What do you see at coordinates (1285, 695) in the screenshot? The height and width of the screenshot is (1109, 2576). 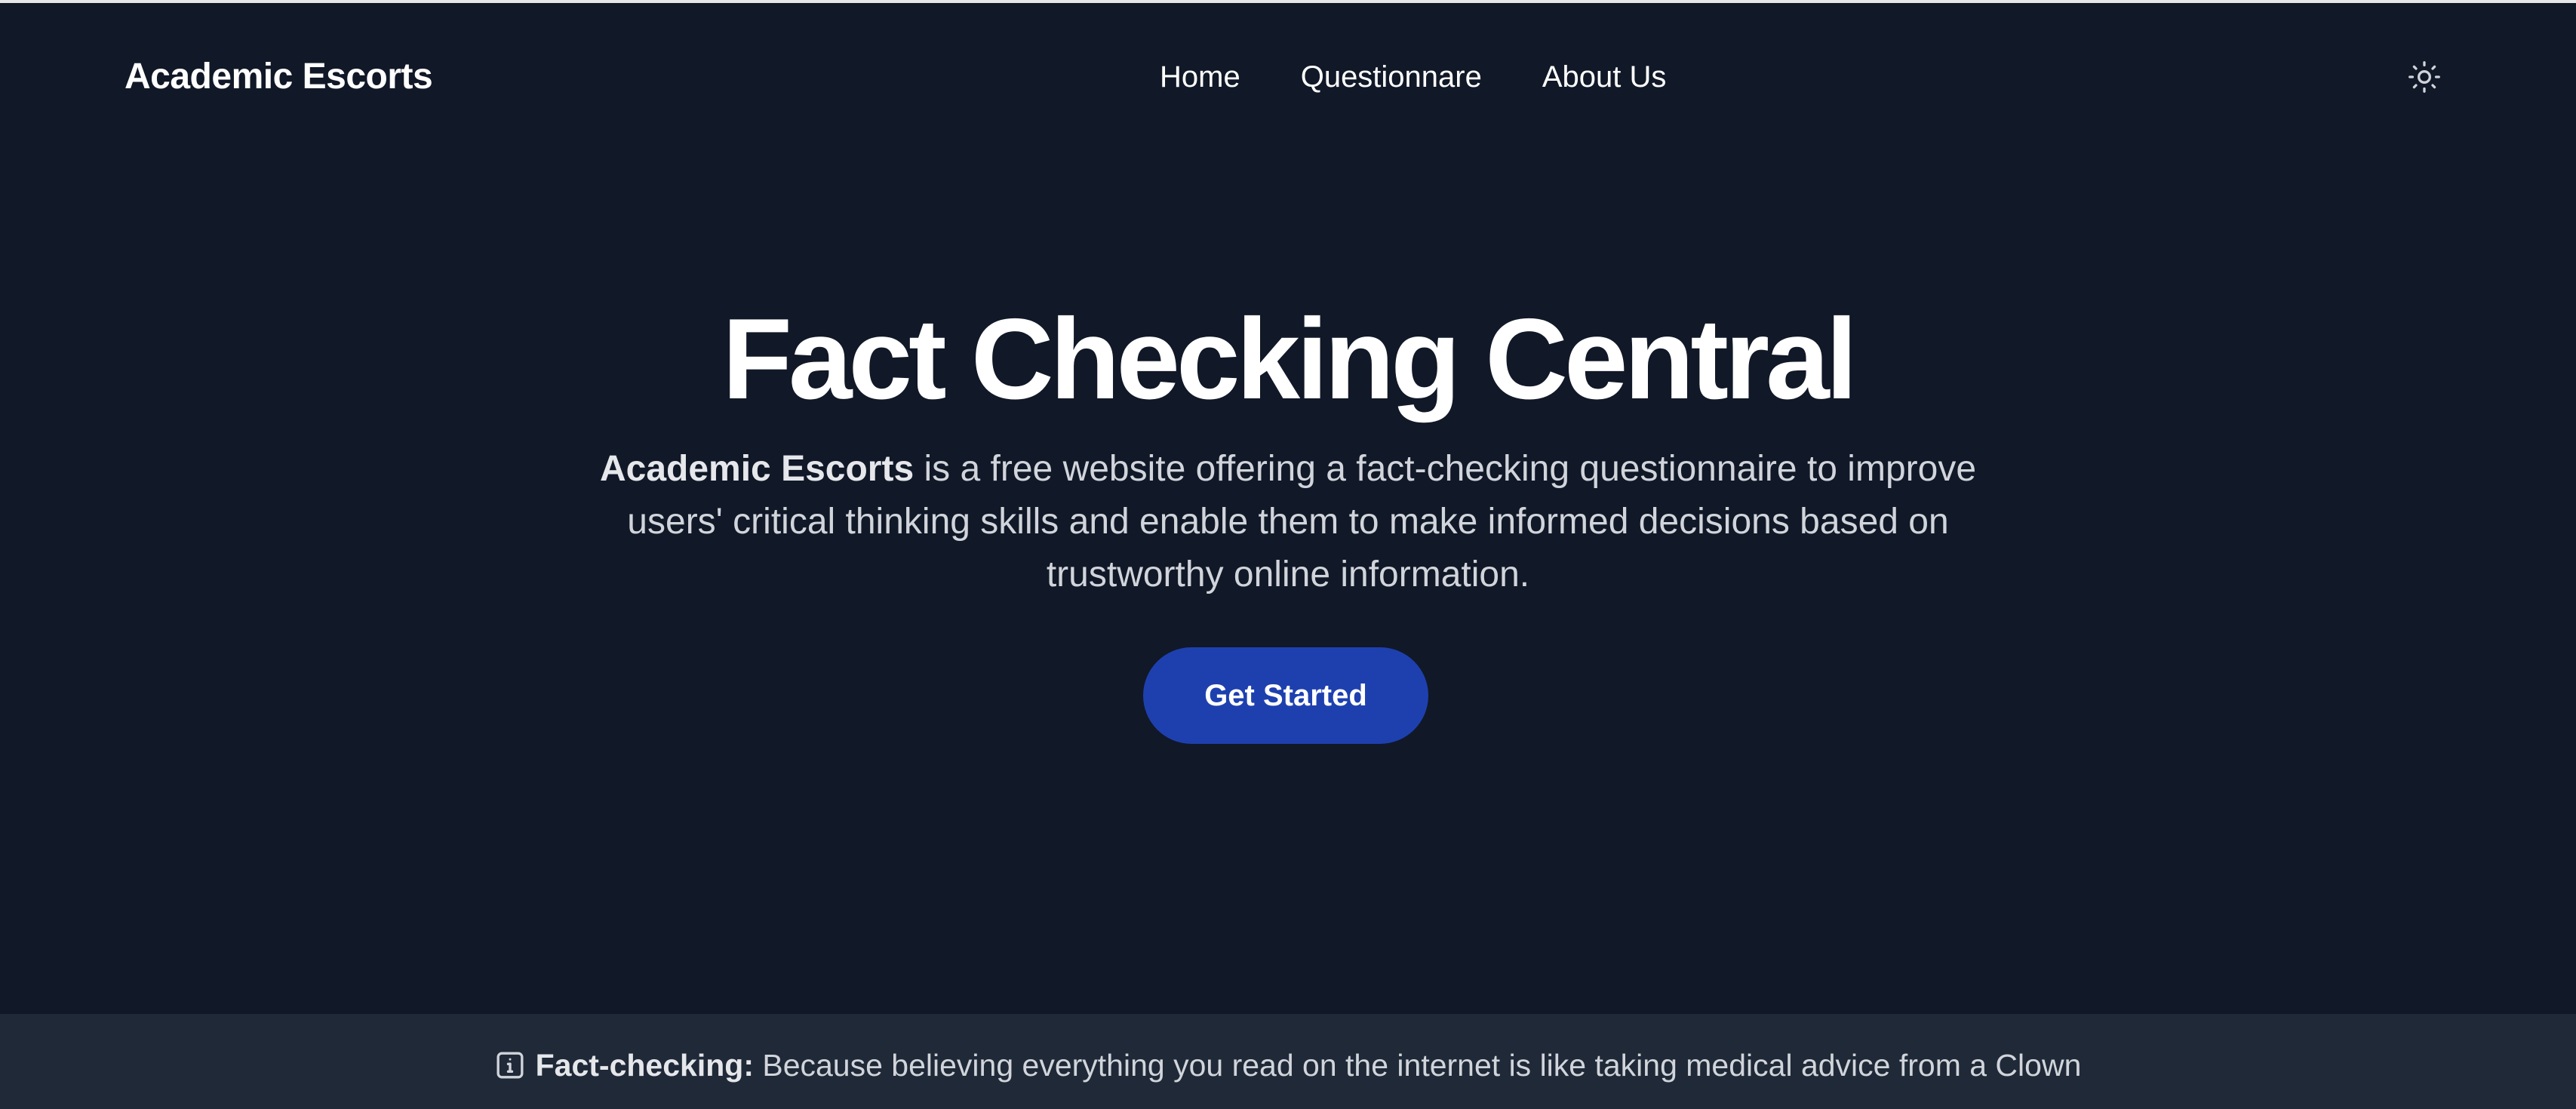 I see `get-started-button: Get Started` at bounding box center [1285, 695].